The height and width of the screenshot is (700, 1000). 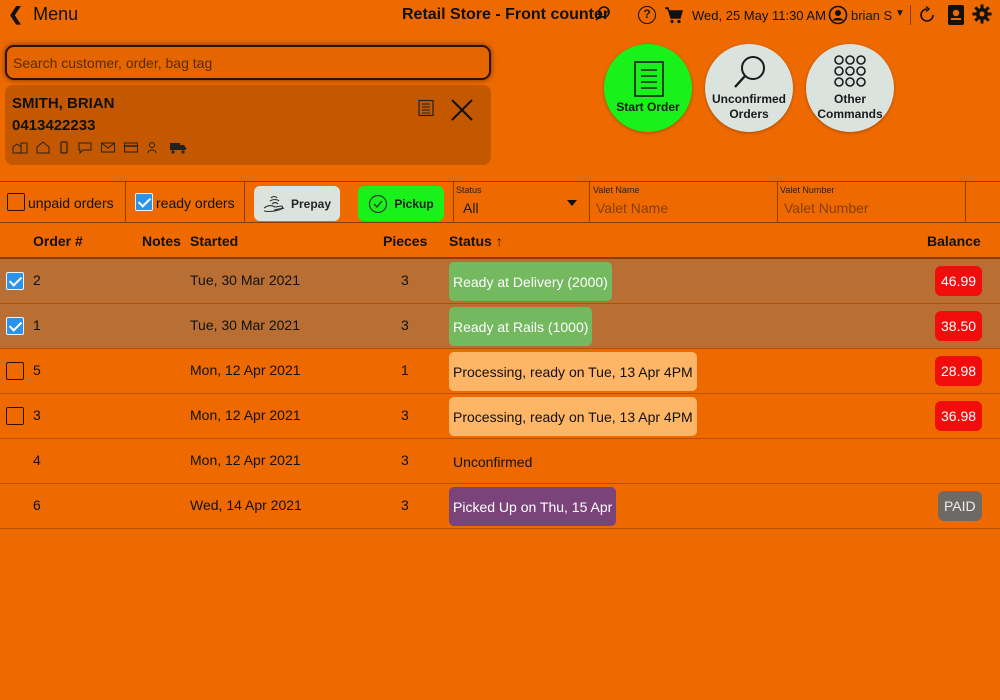 I want to click on prepay-button: Prepay, so click(x=297, y=203).